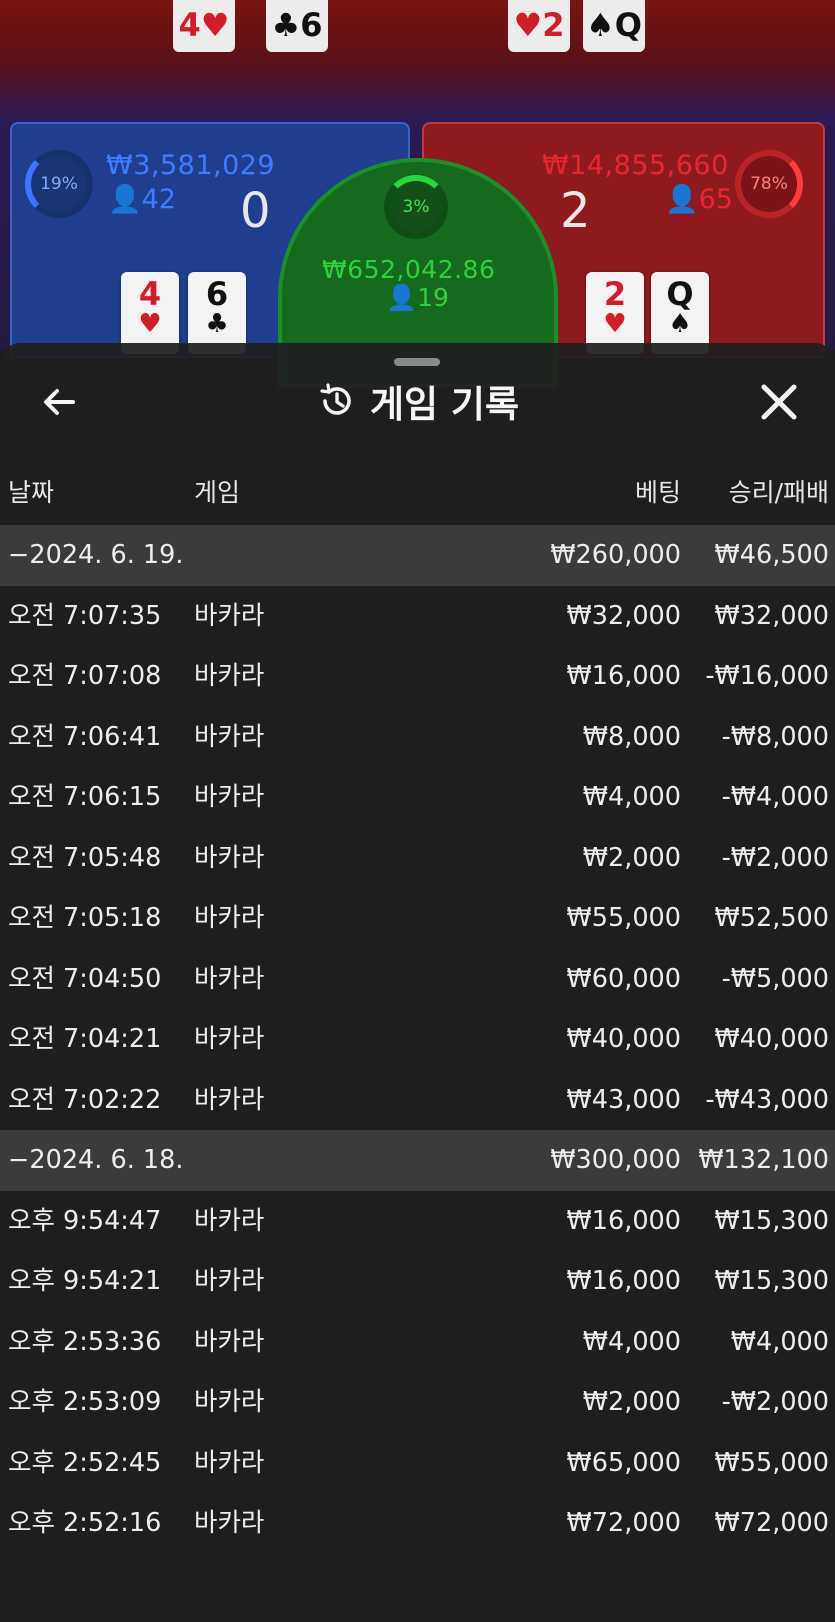  I want to click on row-date: 오전 7:02:22, so click(85, 1099).